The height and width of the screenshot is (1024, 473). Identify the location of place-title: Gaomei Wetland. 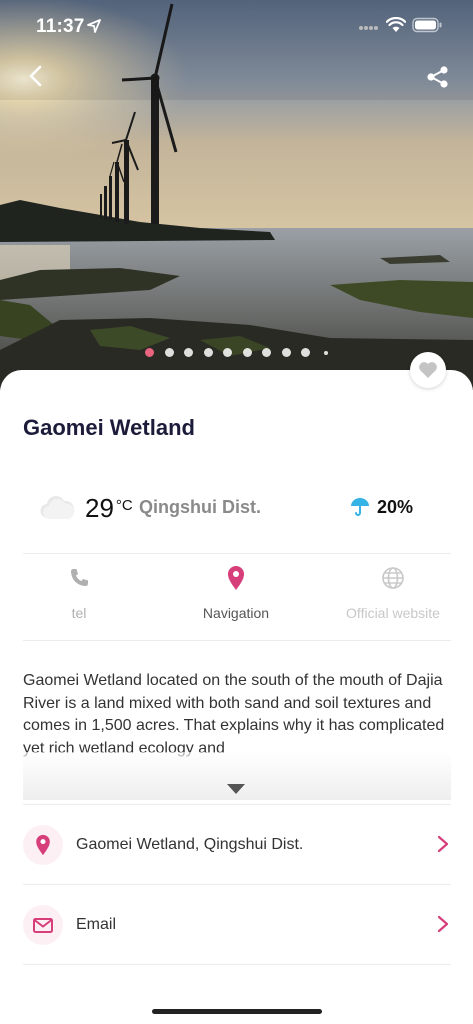
(109, 427).